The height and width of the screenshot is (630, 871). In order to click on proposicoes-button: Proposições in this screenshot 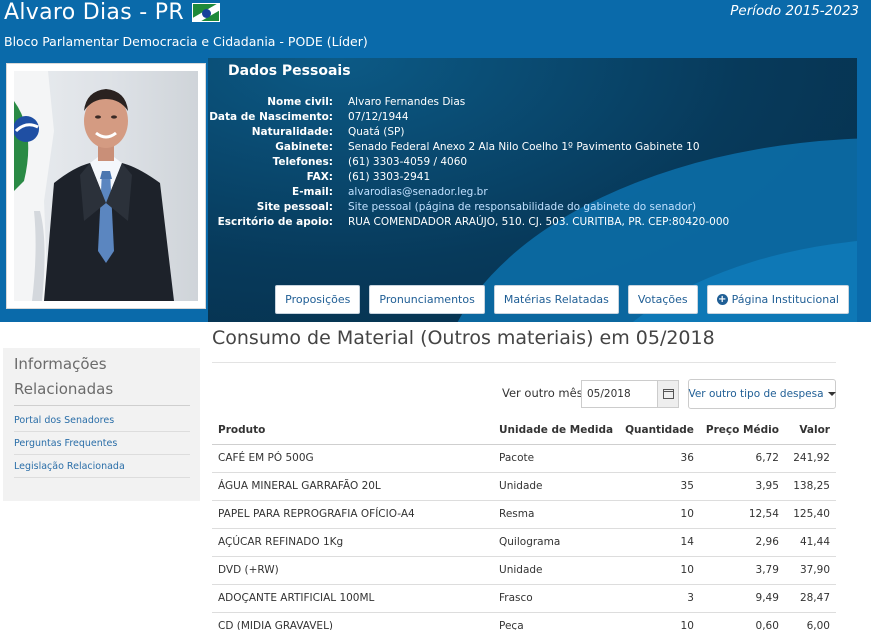, I will do `click(318, 299)`.